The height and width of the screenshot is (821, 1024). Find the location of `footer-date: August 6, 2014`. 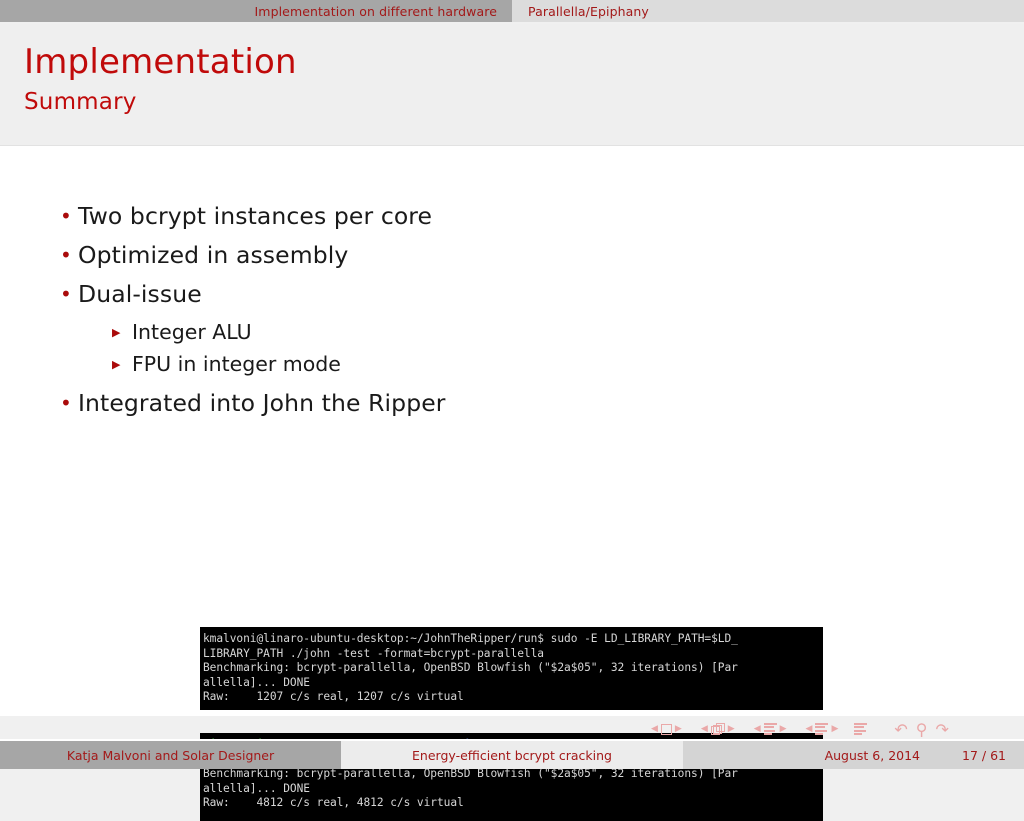

footer-date: August 6, 2014 is located at coordinates (872, 755).